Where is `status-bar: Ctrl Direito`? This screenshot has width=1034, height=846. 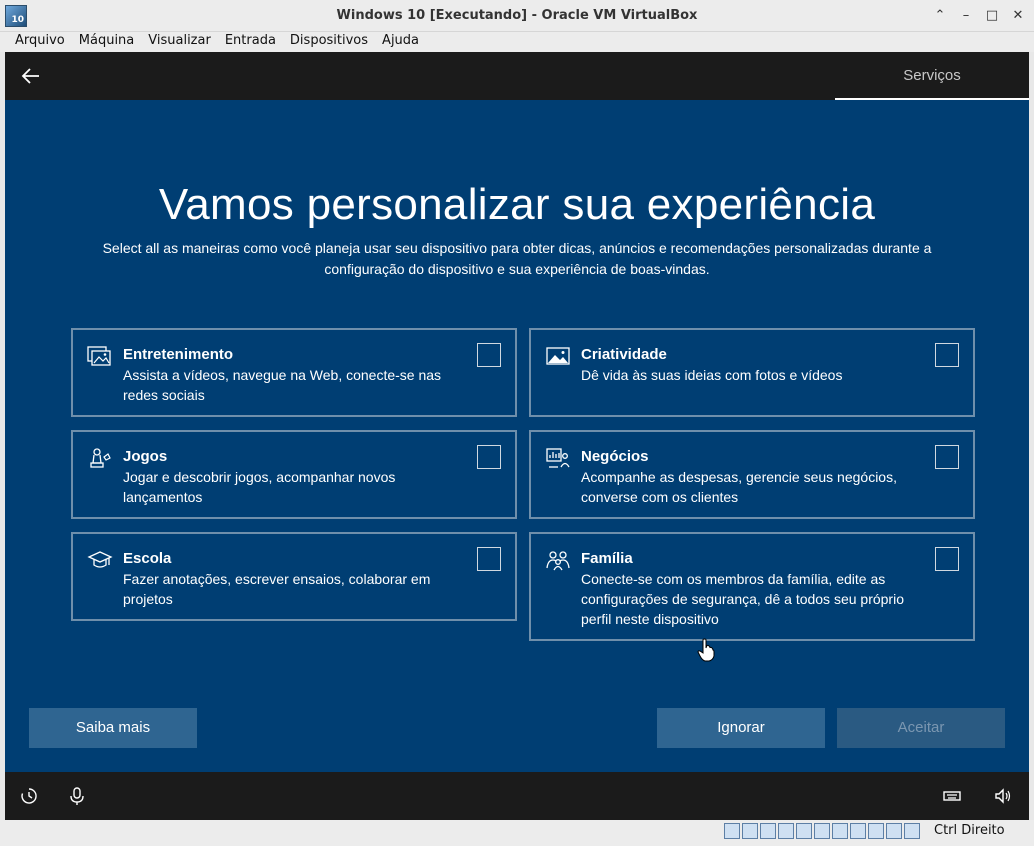
status-bar: Ctrl Direito is located at coordinates (517, 833).